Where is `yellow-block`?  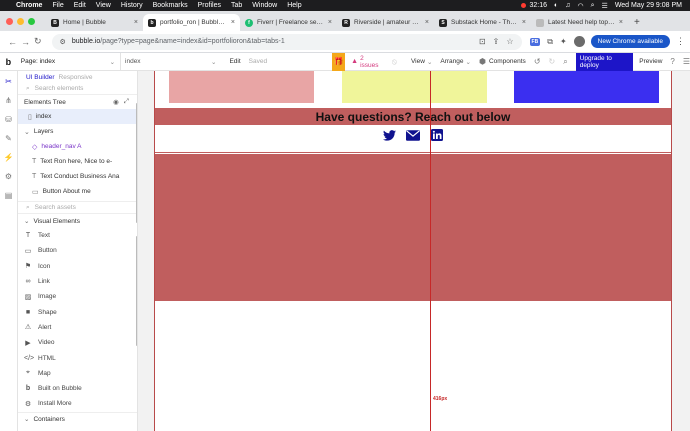
yellow-block is located at coordinates (414, 87).